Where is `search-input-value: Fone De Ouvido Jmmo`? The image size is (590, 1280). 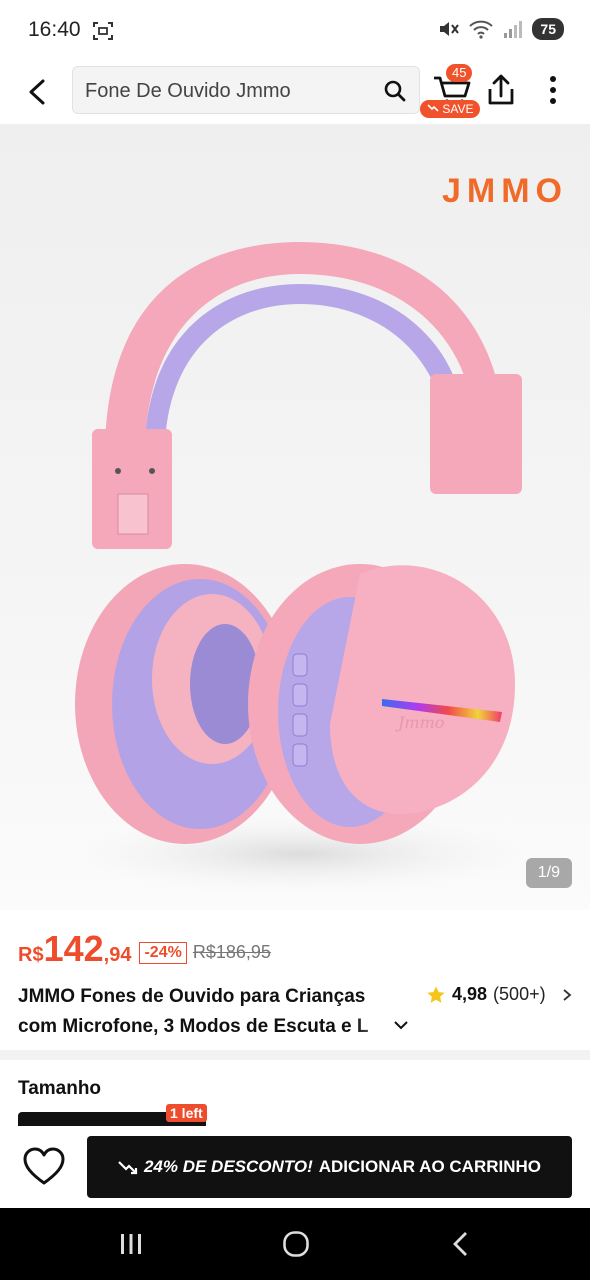 search-input-value: Fone De Ouvido Jmmo is located at coordinates (188, 91).